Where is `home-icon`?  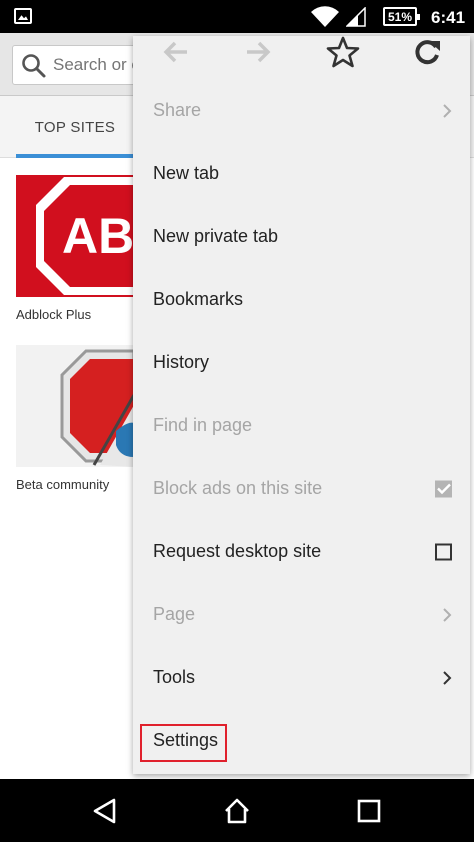
home-icon is located at coordinates (237, 811).